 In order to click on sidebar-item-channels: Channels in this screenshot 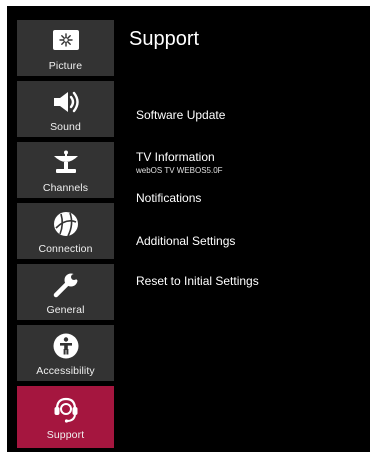, I will do `click(65, 170)`.